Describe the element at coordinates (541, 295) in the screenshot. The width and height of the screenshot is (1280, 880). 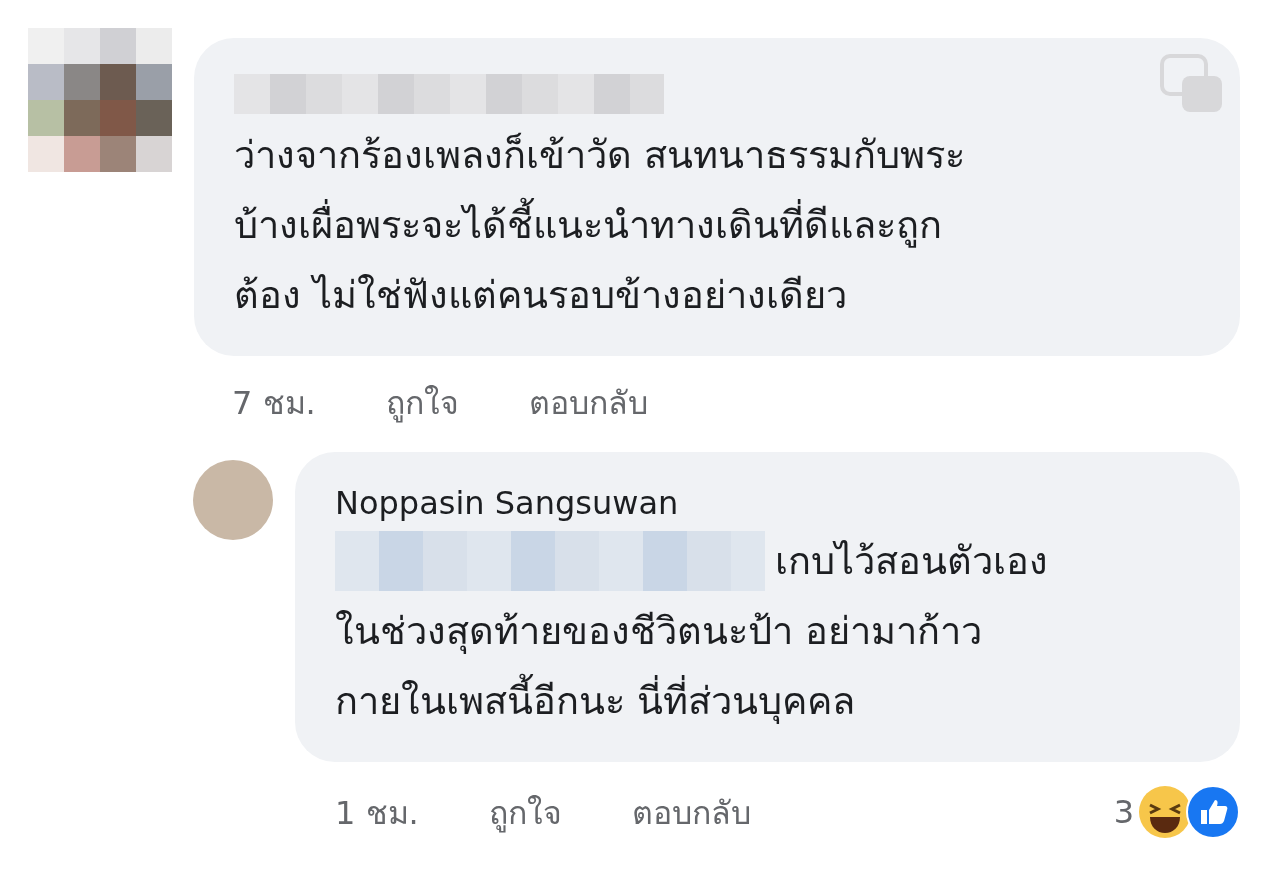
I see `comment-text: ต้อง ไม่ใช่ฟังแต่คนรอบข้างอย่างเดียว` at that location.